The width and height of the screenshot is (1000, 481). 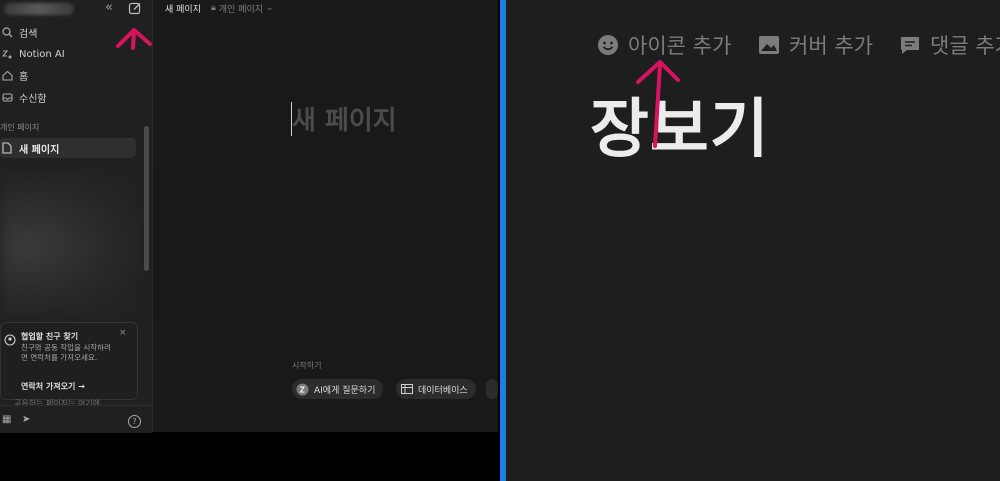 I want to click on get-started-label: 시작하기, so click(x=307, y=365).